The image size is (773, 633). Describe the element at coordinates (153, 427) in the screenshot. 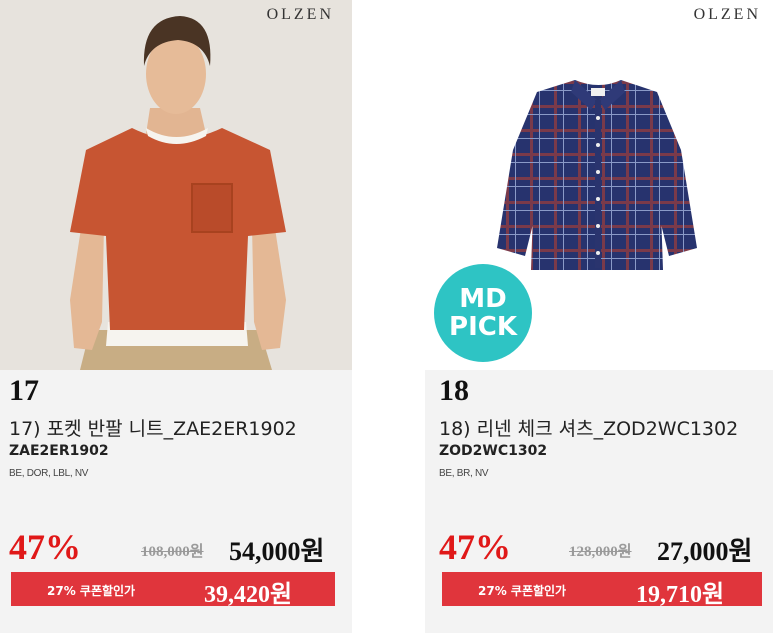

I see `product-name: 17) 포켓 반팔 니트_ZAE2ER1902` at that location.